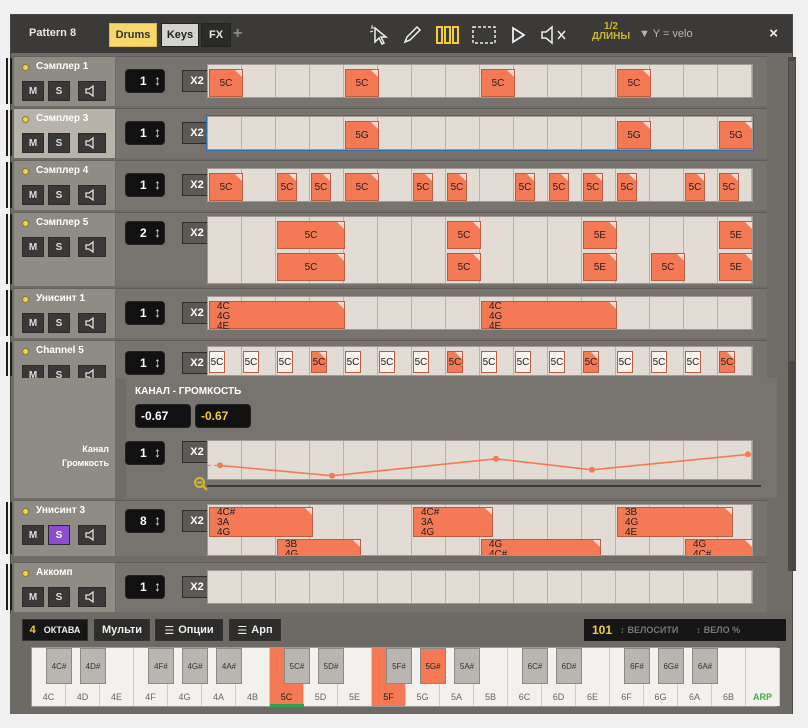 The height and width of the screenshot is (728, 808). I want to click on length-button: 1/2 ДЛИНЫ, so click(611, 32).